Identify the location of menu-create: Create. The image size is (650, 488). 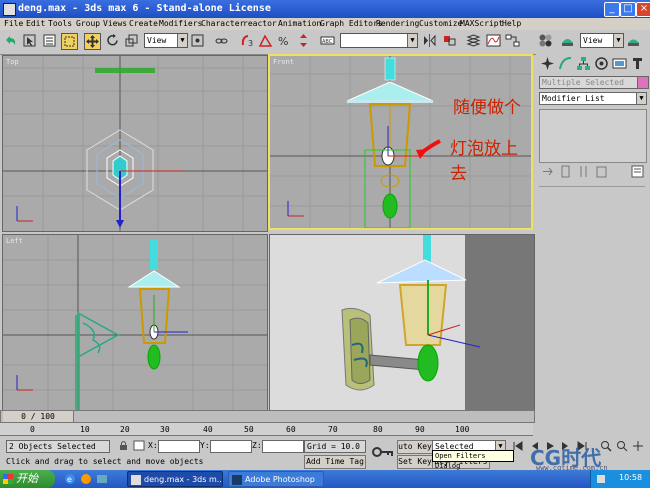
(143, 23).